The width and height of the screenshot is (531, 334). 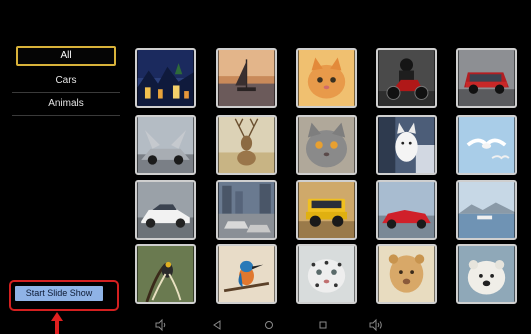 I want to click on deer-photo, so click(x=246, y=145).